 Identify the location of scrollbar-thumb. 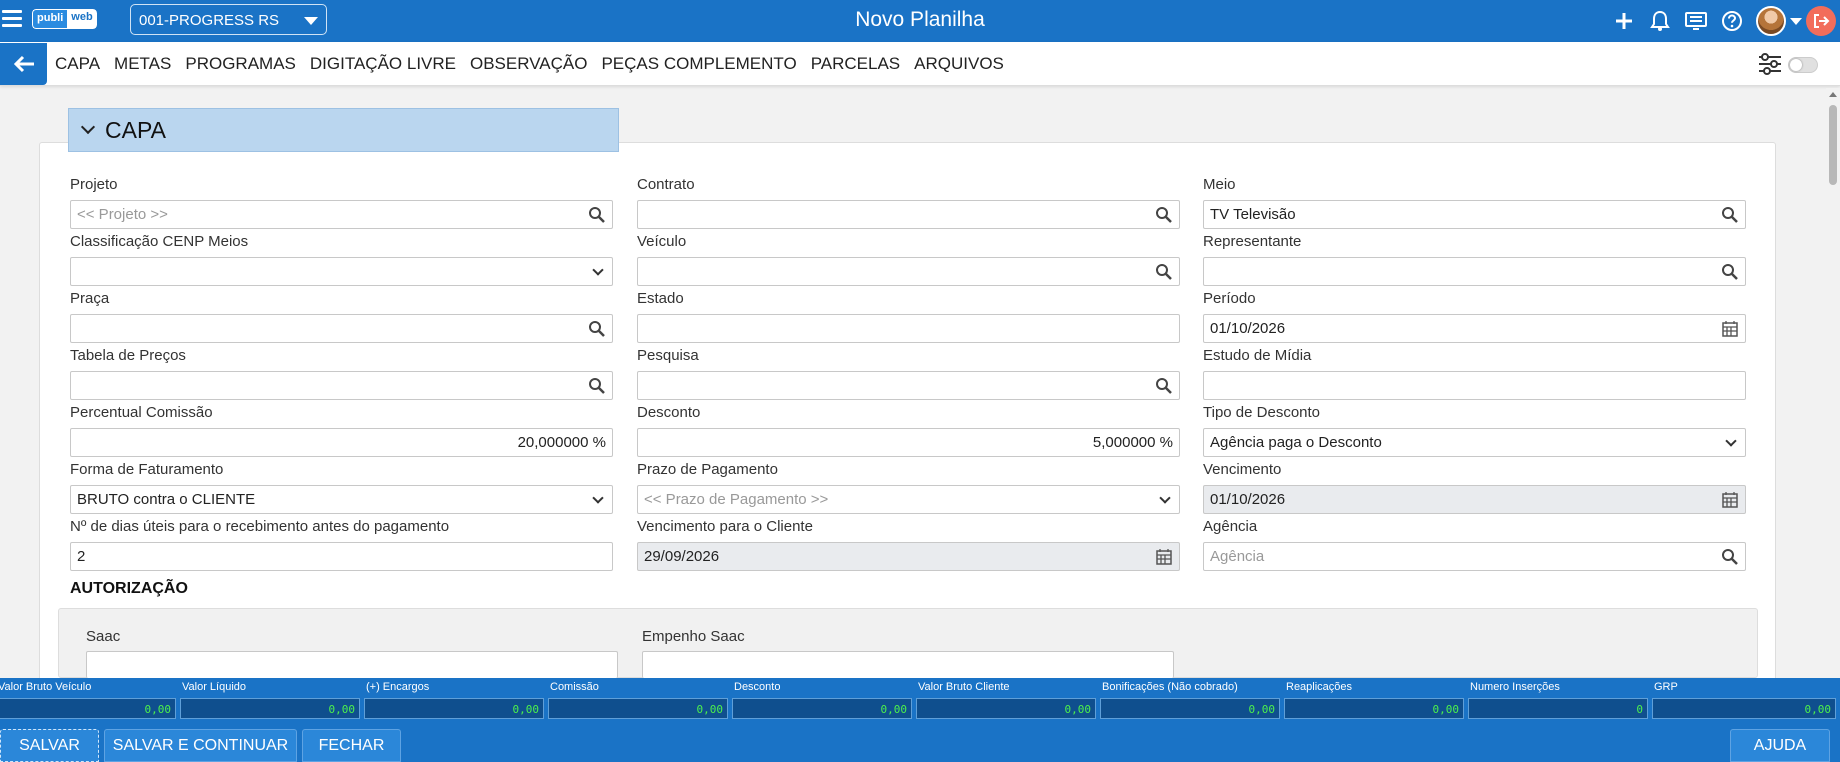
(1833, 145).